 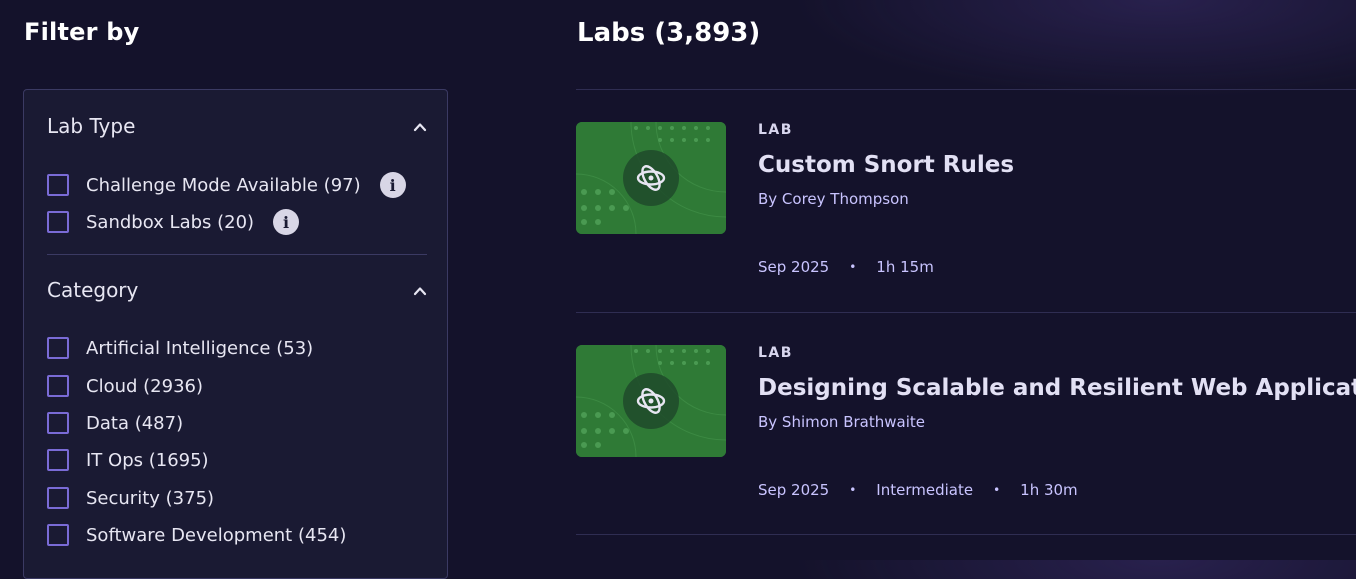 What do you see at coordinates (237, 126) in the screenshot?
I see `lab-type-section-header: Lab Type` at bounding box center [237, 126].